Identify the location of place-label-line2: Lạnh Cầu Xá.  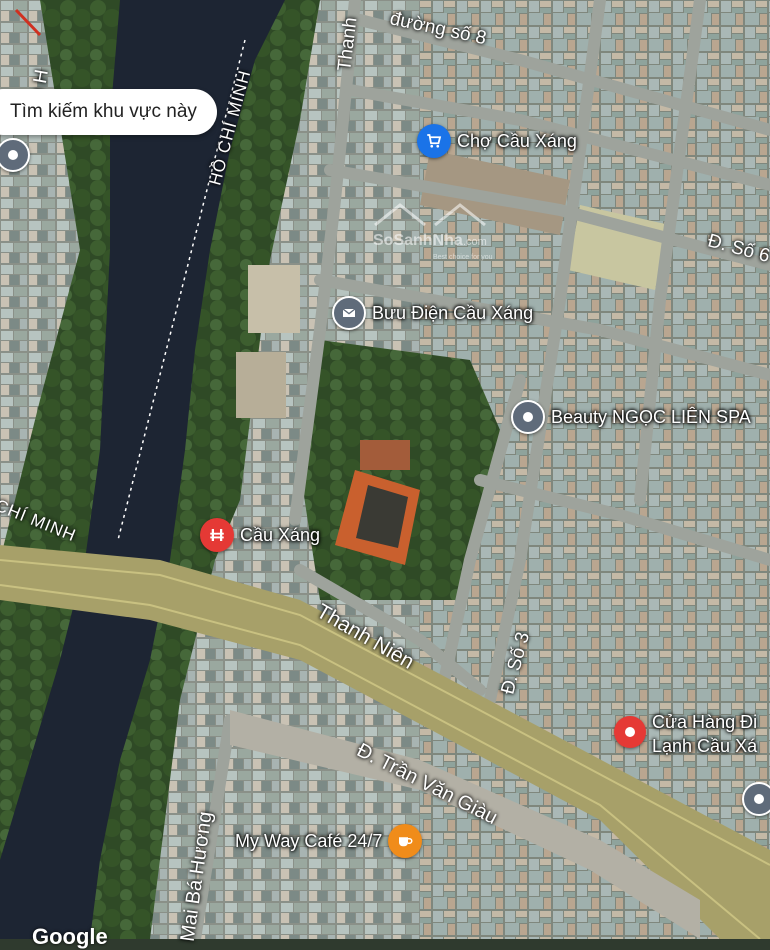
(705, 746).